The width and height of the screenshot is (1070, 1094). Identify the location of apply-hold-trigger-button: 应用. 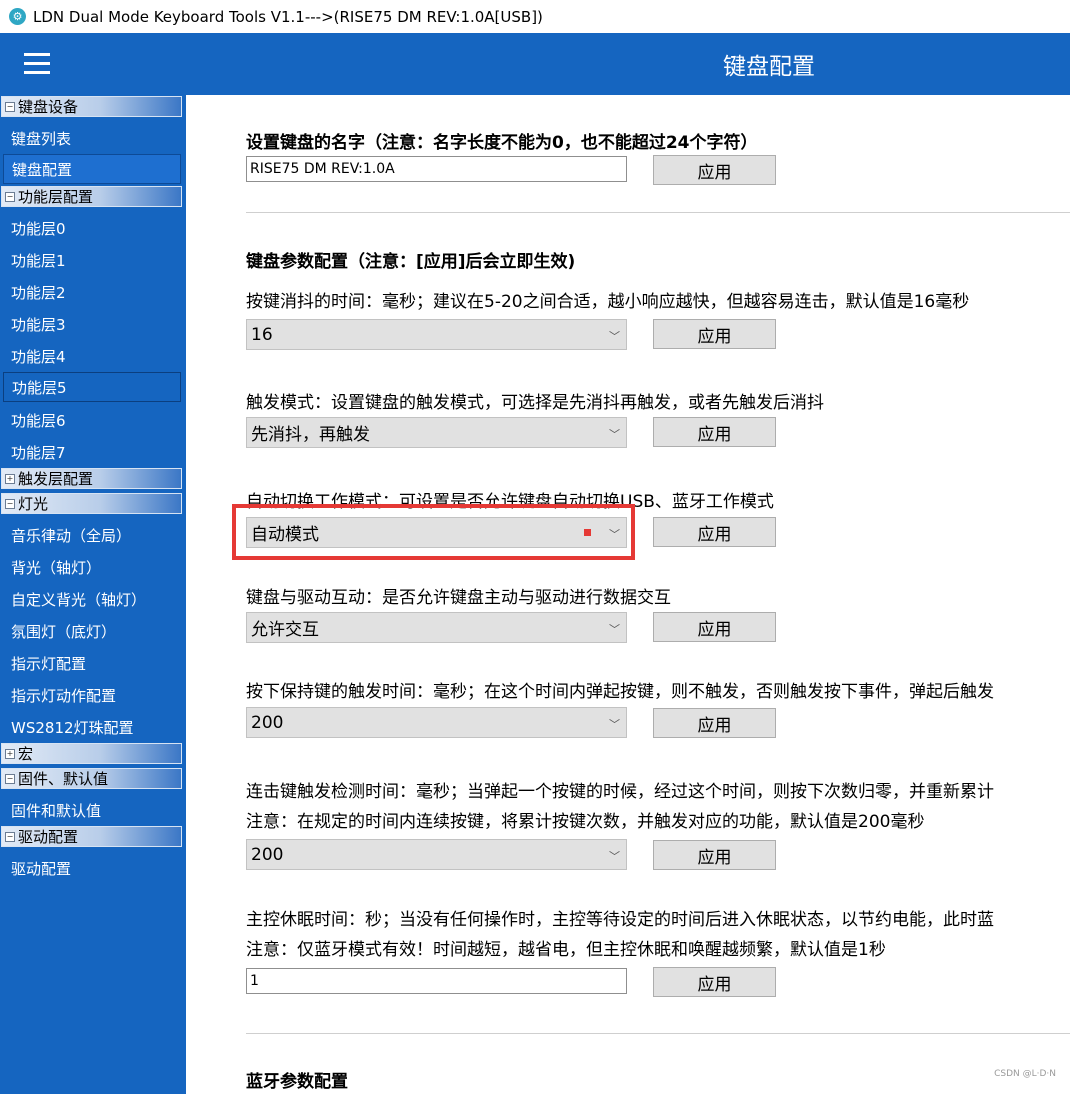
(714, 723).